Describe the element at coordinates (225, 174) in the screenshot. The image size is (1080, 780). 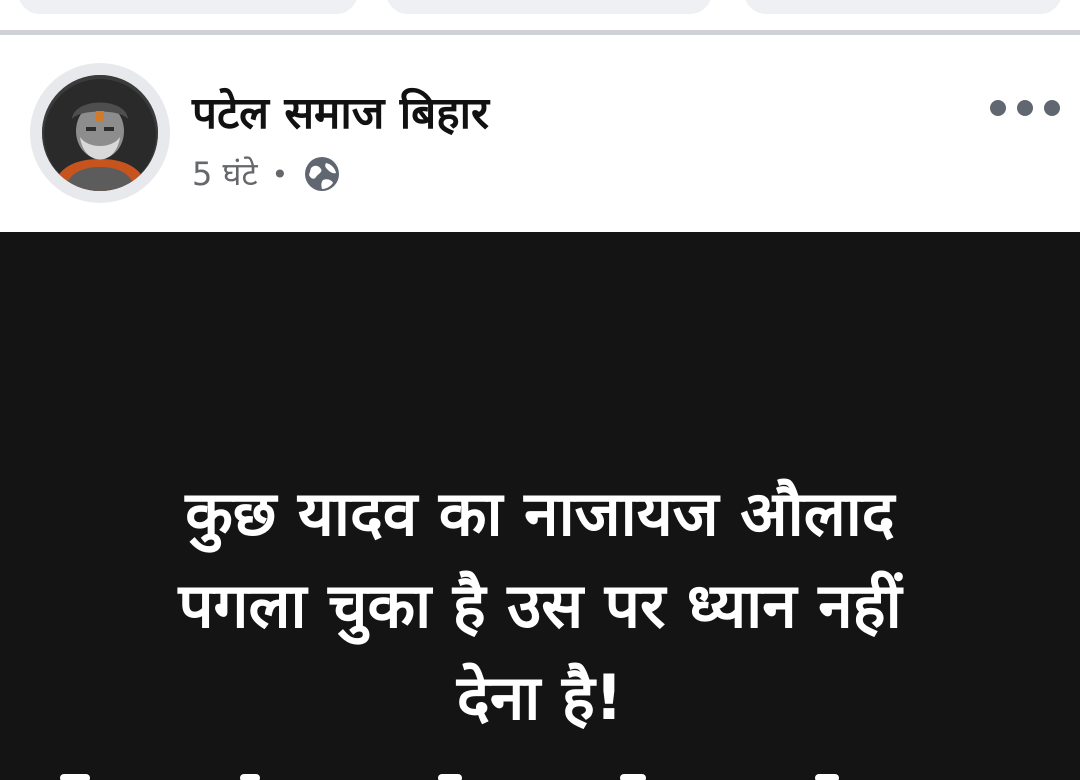
I see `post-timestamp: 5 घंटे` at that location.